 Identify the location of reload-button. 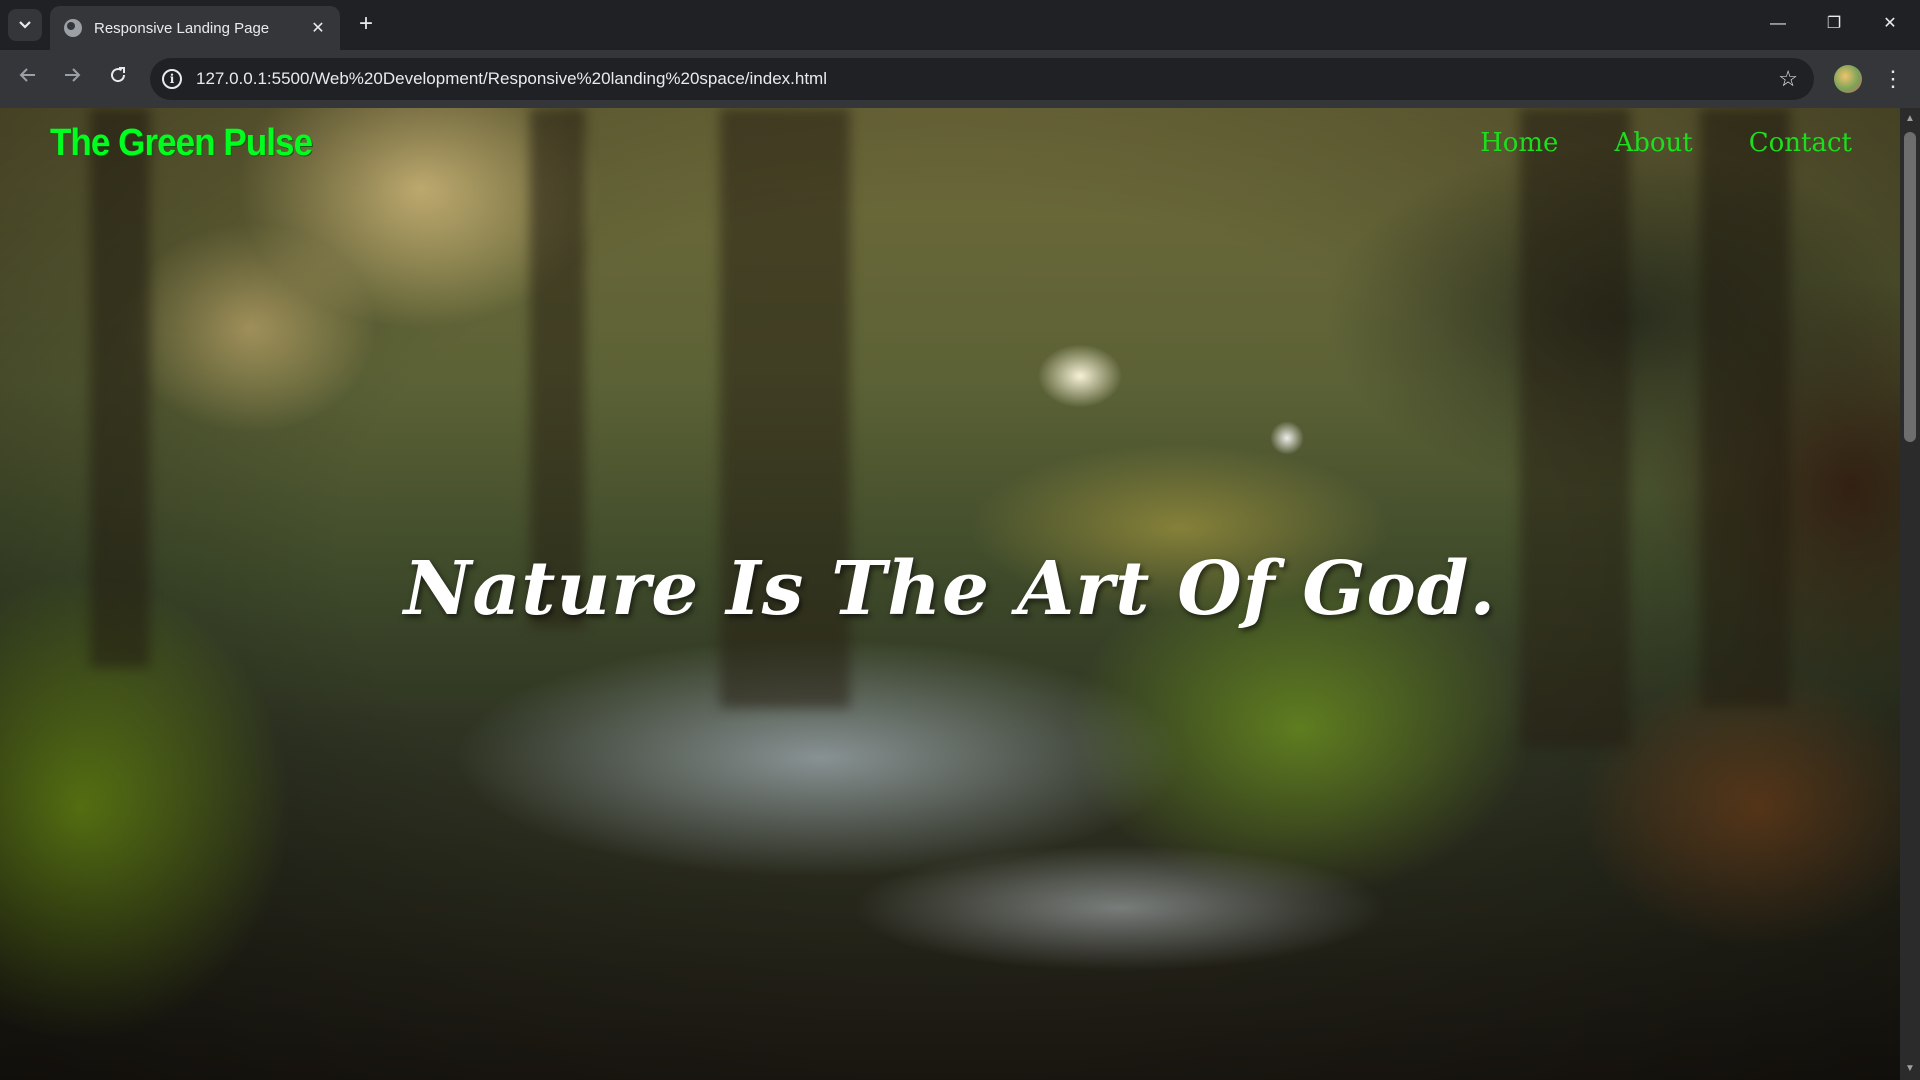
(118, 79).